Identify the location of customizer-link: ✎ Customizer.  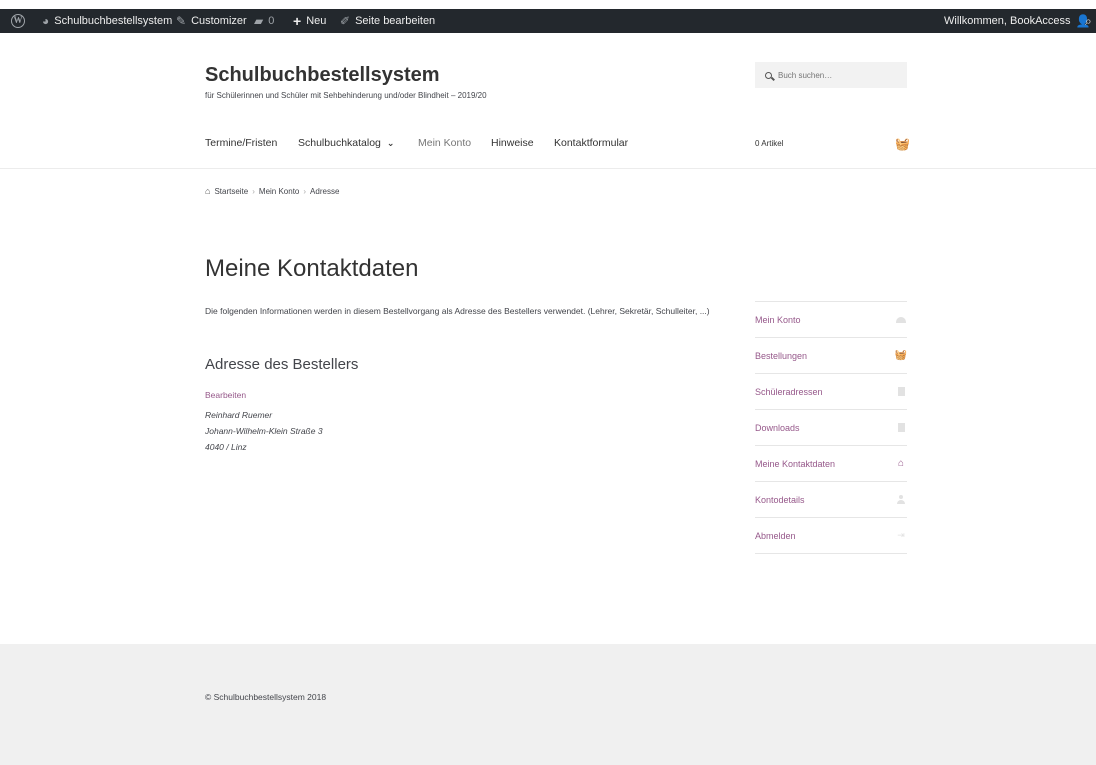
(211, 21).